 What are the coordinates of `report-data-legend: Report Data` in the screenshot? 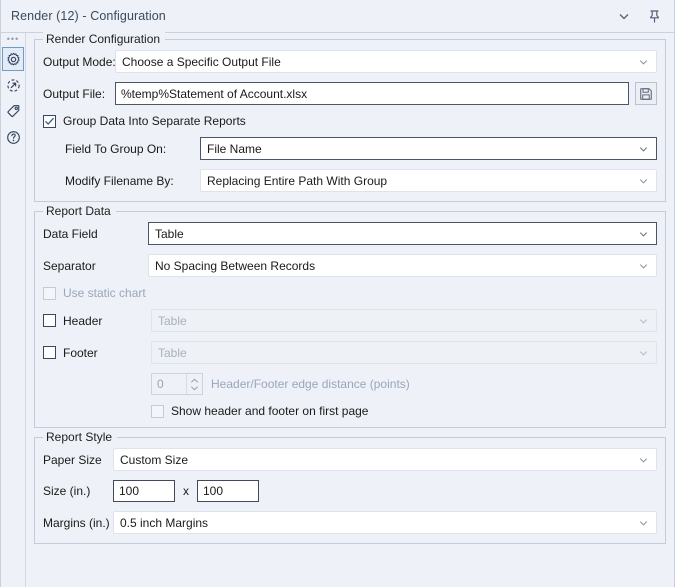 It's located at (79, 211).